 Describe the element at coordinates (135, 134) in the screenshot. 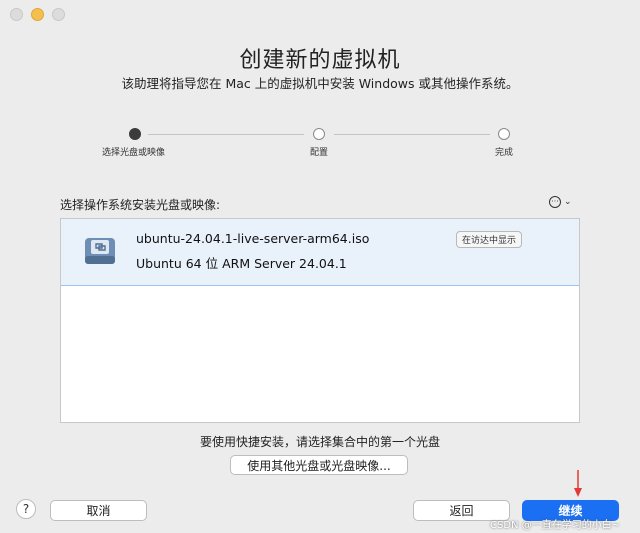

I see `step-1-indicator` at that location.